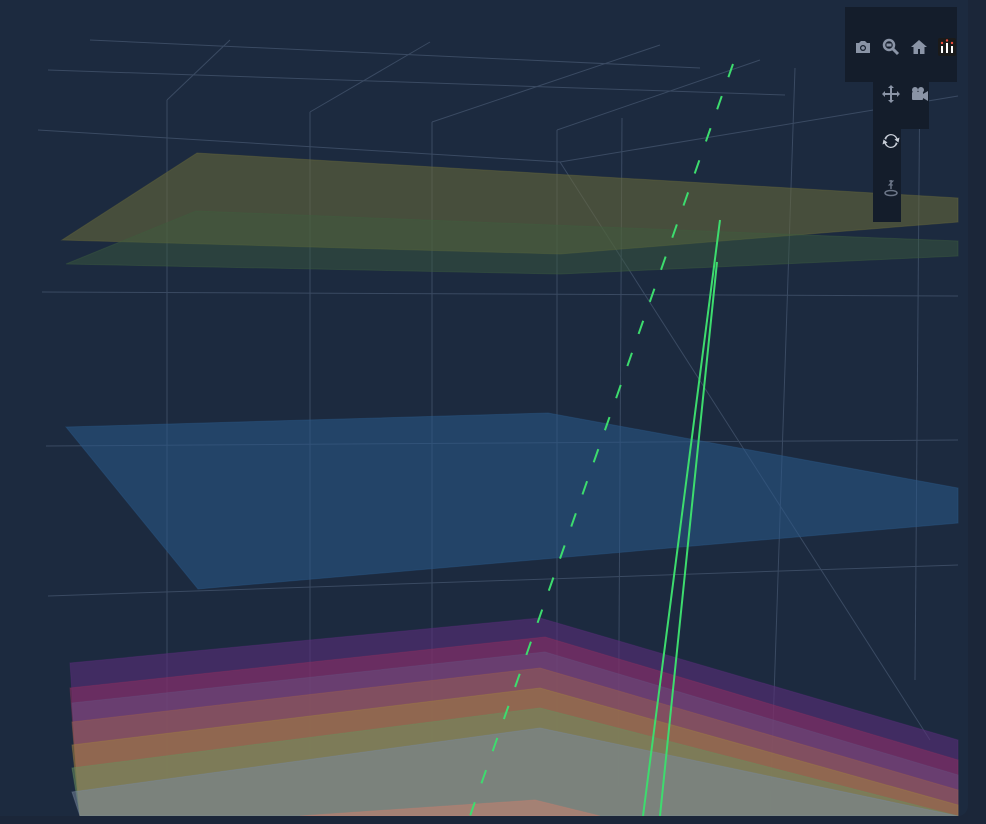 The width and height of the screenshot is (986, 824). What do you see at coordinates (891, 141) in the screenshot?
I see `turntable-rotation-icon` at bounding box center [891, 141].